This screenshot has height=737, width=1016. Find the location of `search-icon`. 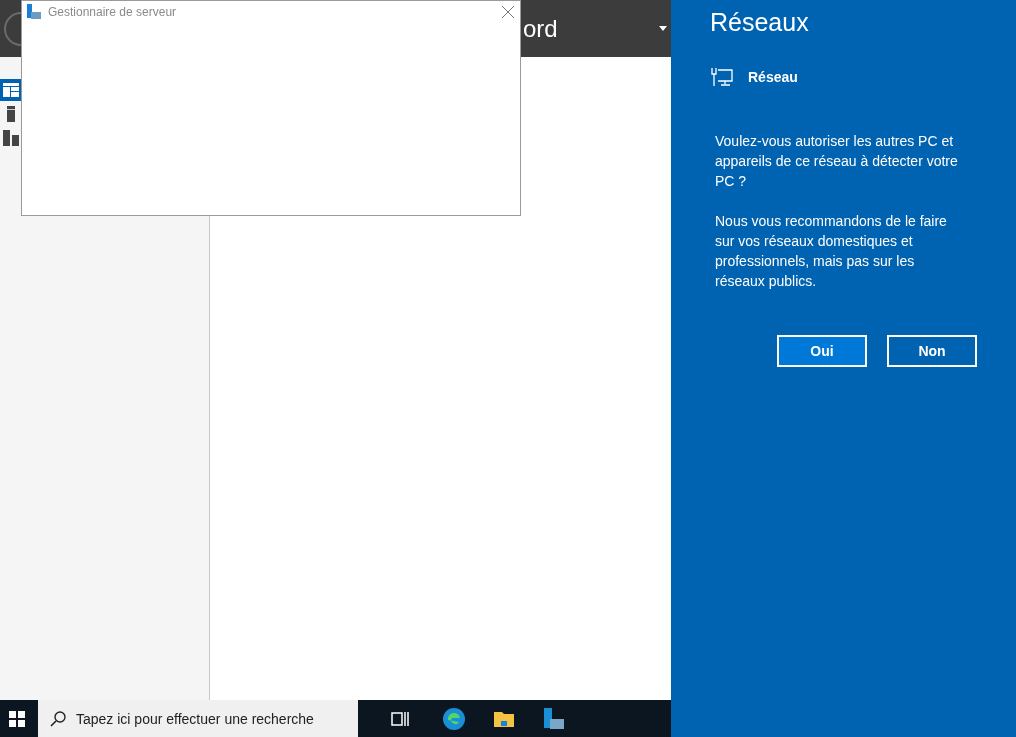

search-icon is located at coordinates (58, 718).